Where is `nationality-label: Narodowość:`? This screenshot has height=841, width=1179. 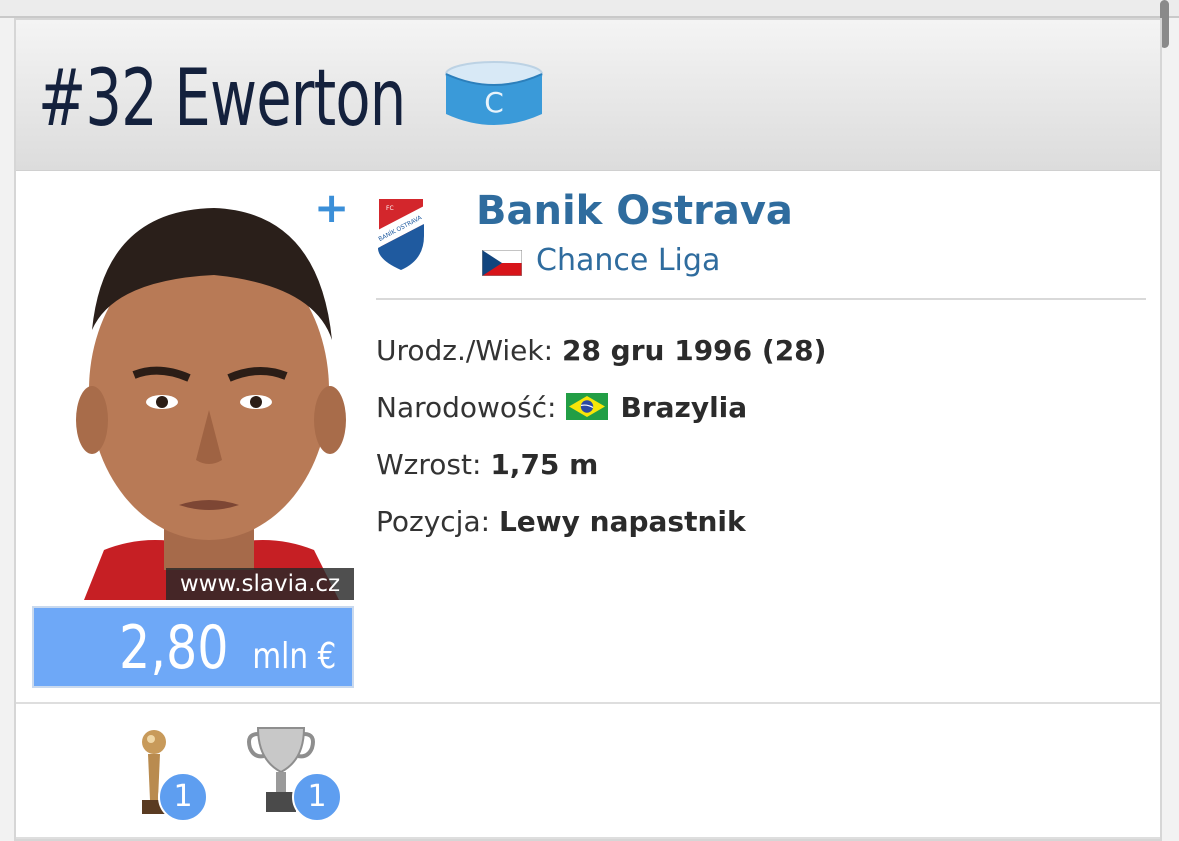 nationality-label: Narodowość: is located at coordinates (466, 407).